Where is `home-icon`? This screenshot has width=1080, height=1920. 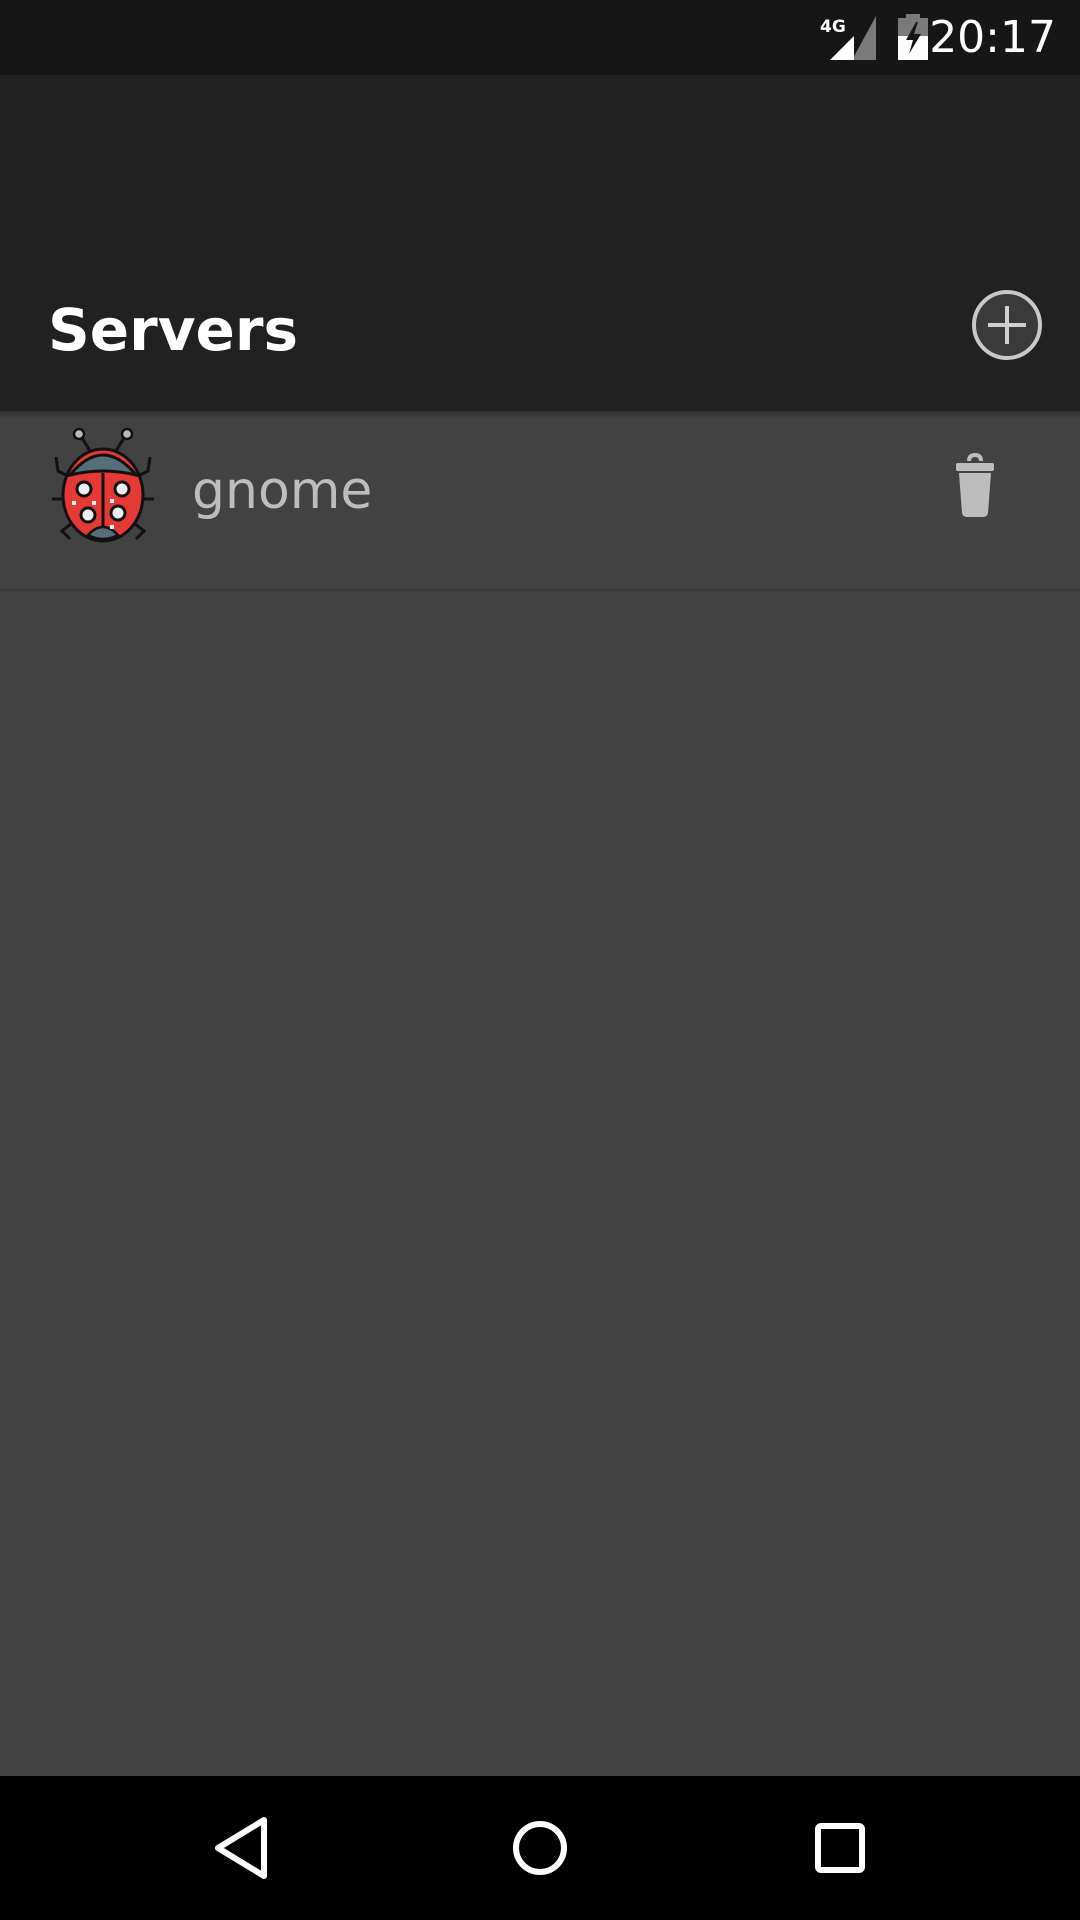
home-icon is located at coordinates (540, 1848).